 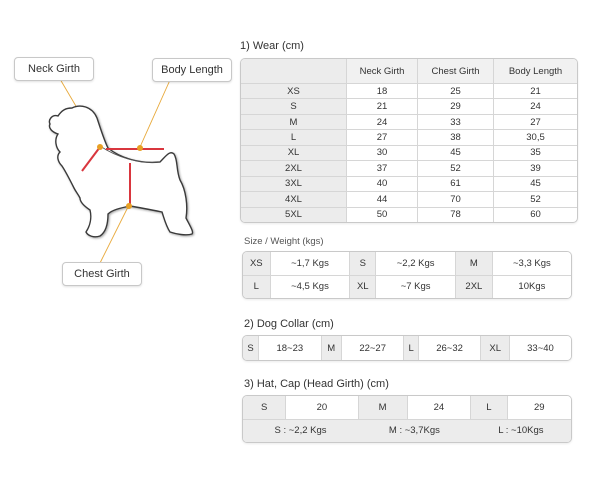 I want to click on weight-cell: ~2,2 Kgs, so click(x=415, y=264).